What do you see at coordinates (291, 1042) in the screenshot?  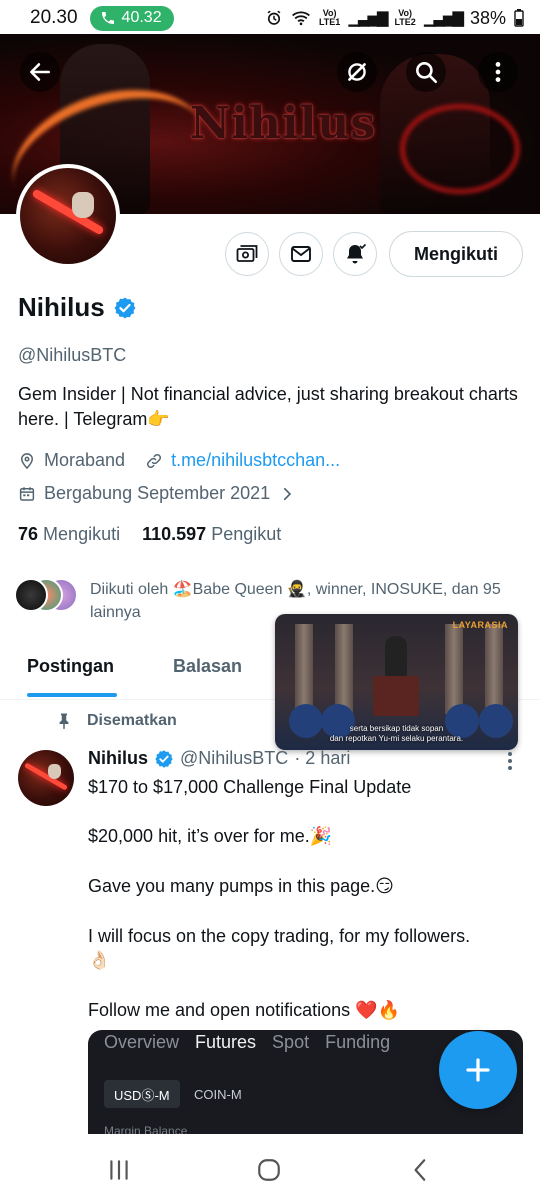 I see `image-tab: Spot` at bounding box center [291, 1042].